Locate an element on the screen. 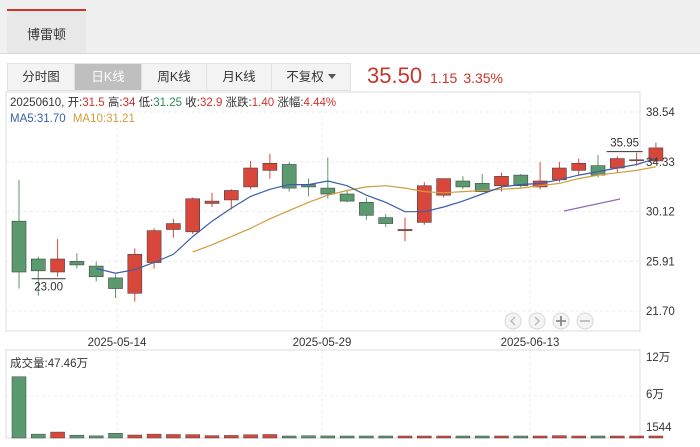  min-price-label: 23.00 is located at coordinates (48, 288).